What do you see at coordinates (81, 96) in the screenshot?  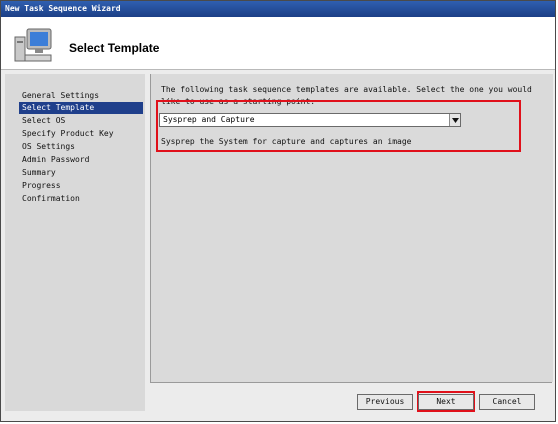 I see `nav-item-general-settings: General Settings` at bounding box center [81, 96].